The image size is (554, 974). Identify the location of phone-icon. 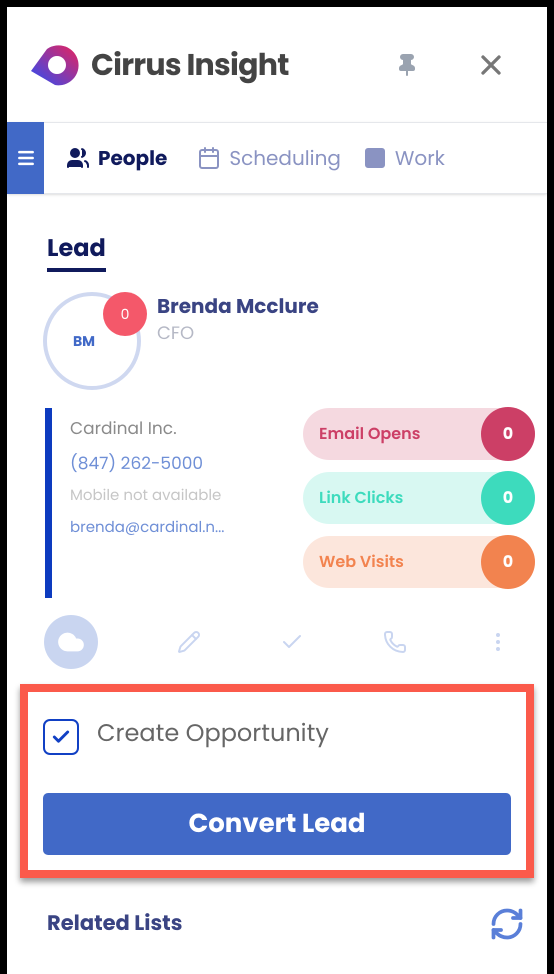
(395, 642).